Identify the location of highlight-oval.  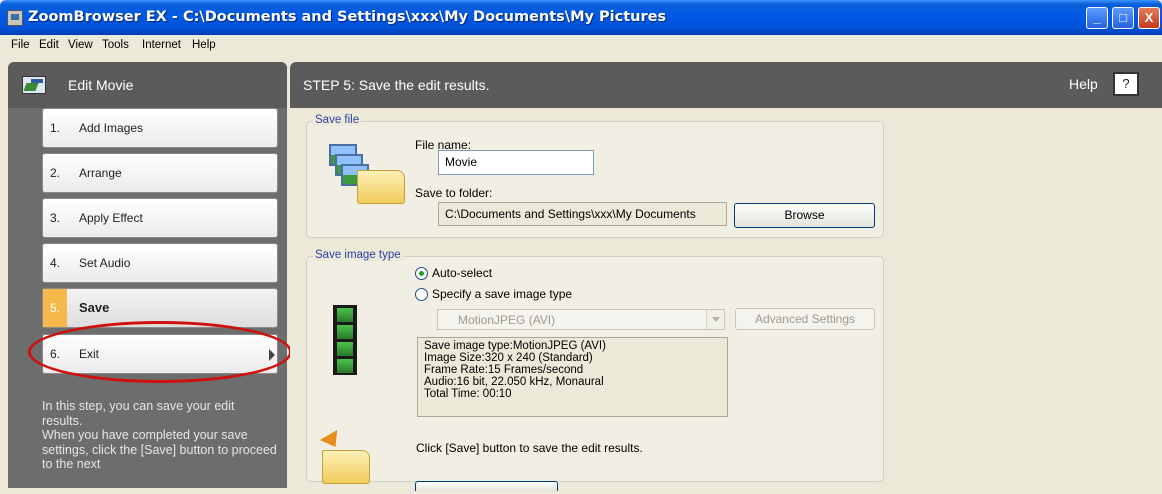
(160, 352).